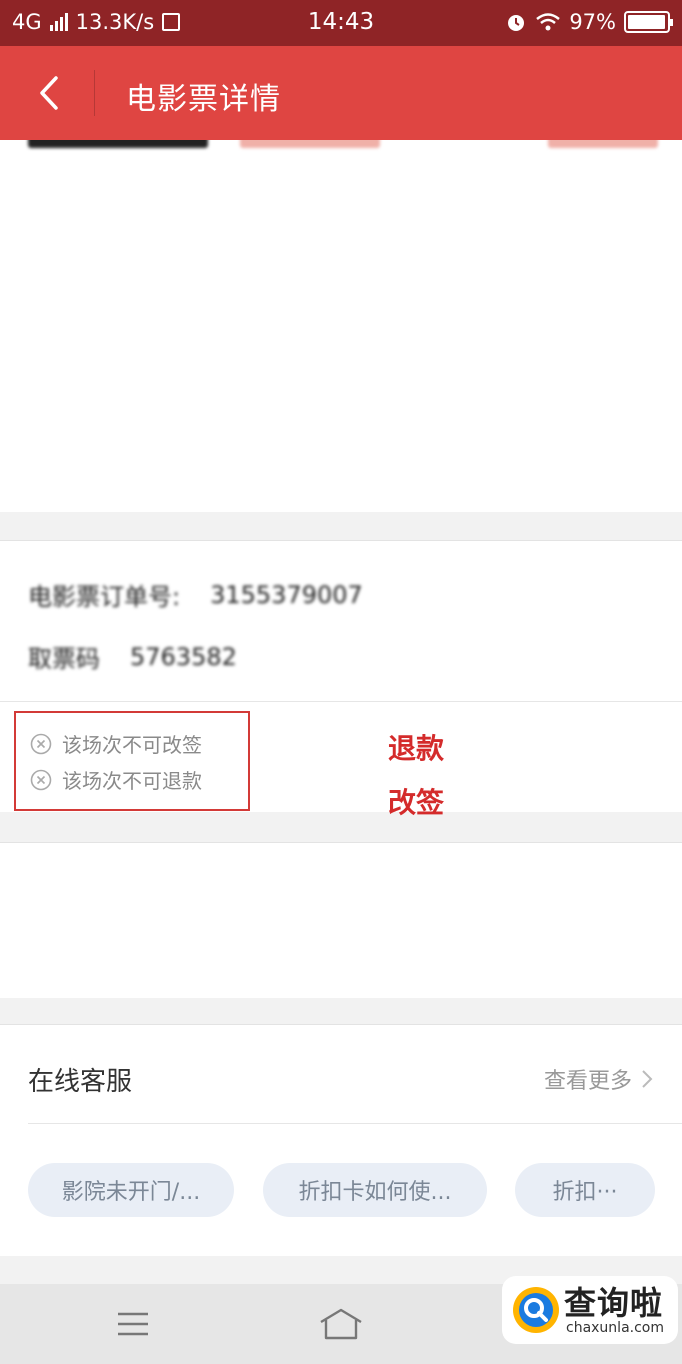  What do you see at coordinates (195, 594) in the screenshot?
I see `ticket-number-row: 电影票订单号: 3155379007` at bounding box center [195, 594].